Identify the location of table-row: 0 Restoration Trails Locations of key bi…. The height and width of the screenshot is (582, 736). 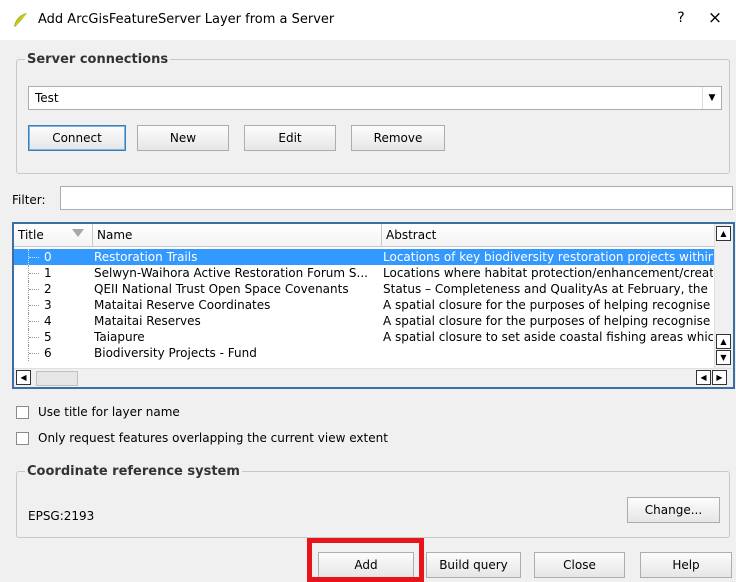
(364, 257).